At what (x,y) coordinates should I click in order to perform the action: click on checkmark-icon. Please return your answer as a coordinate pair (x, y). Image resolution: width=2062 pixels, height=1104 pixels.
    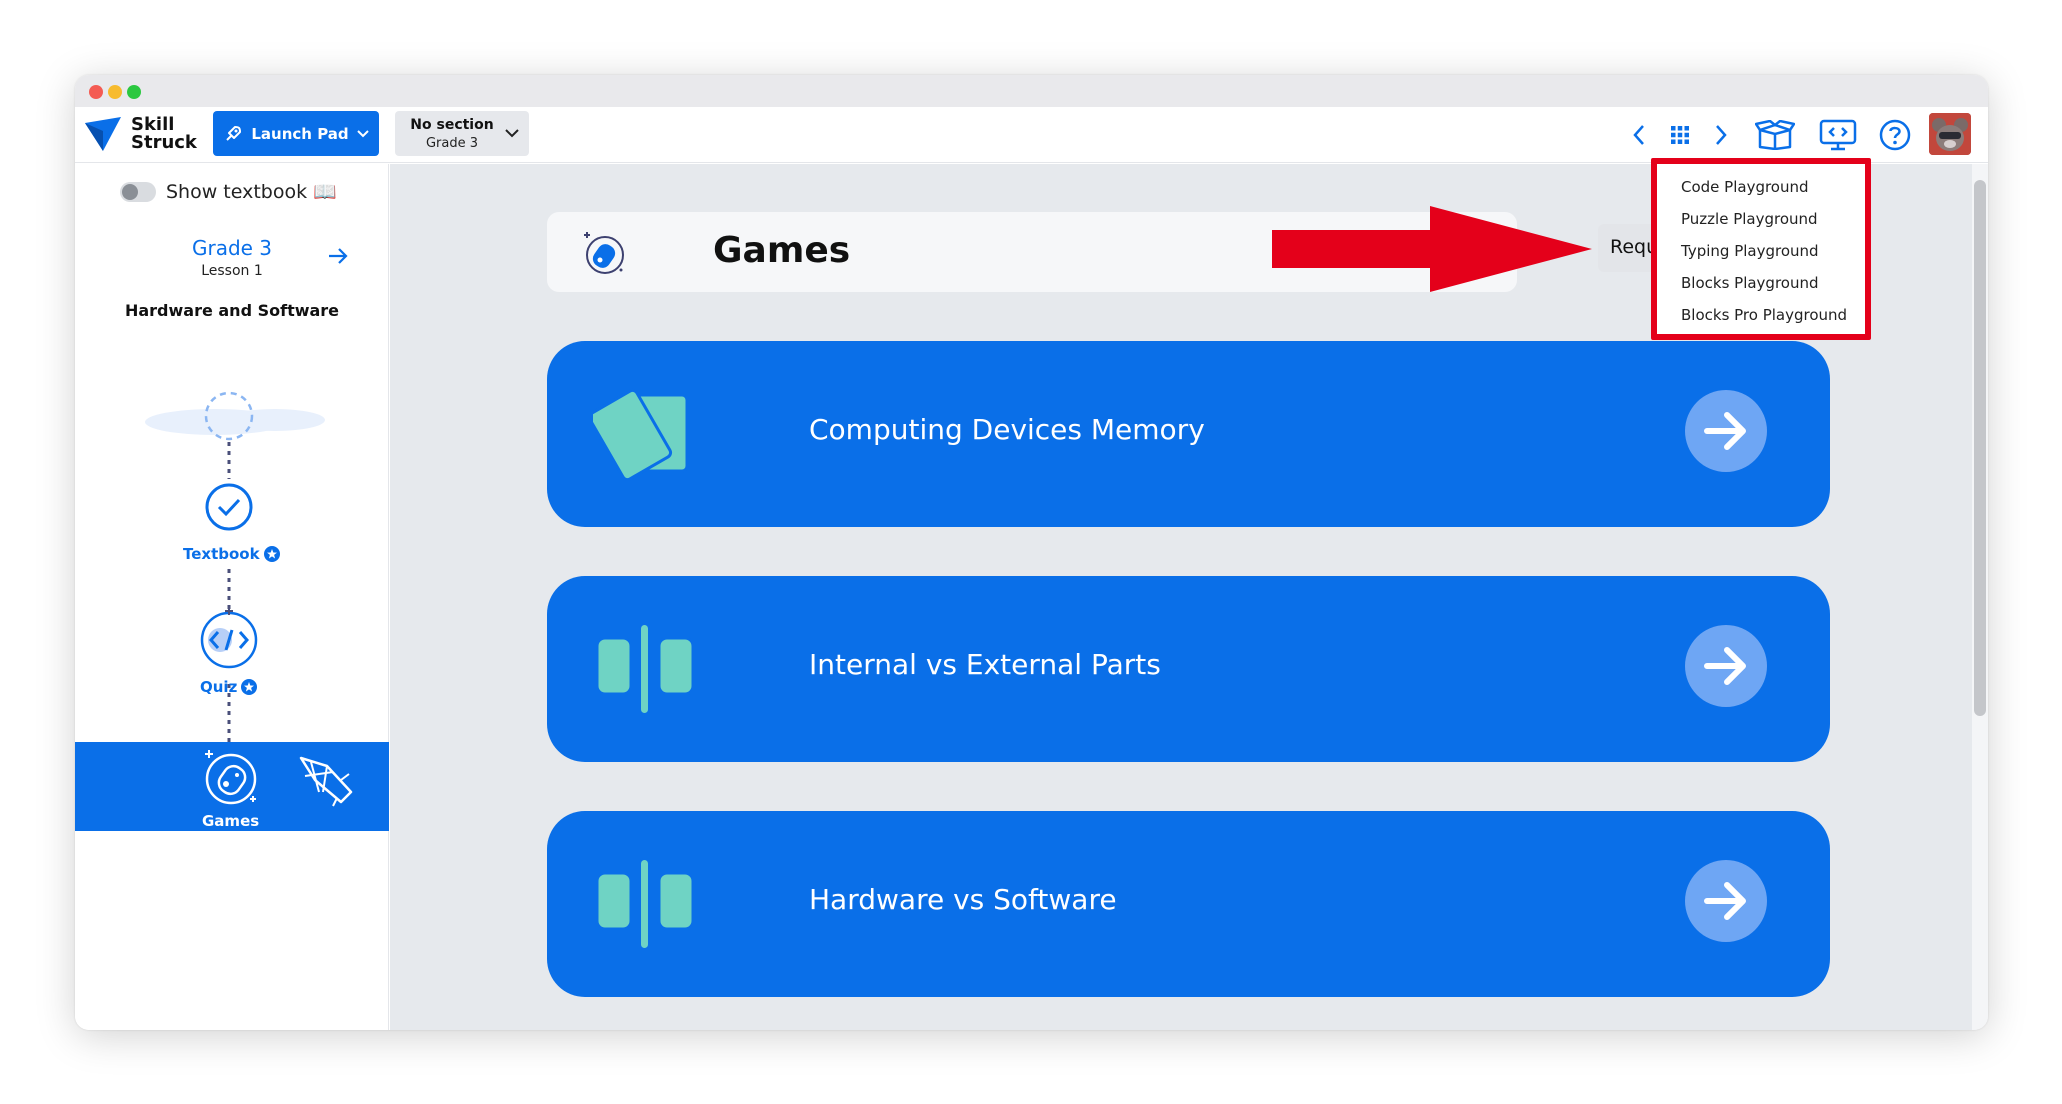
    Looking at the image, I should click on (229, 507).